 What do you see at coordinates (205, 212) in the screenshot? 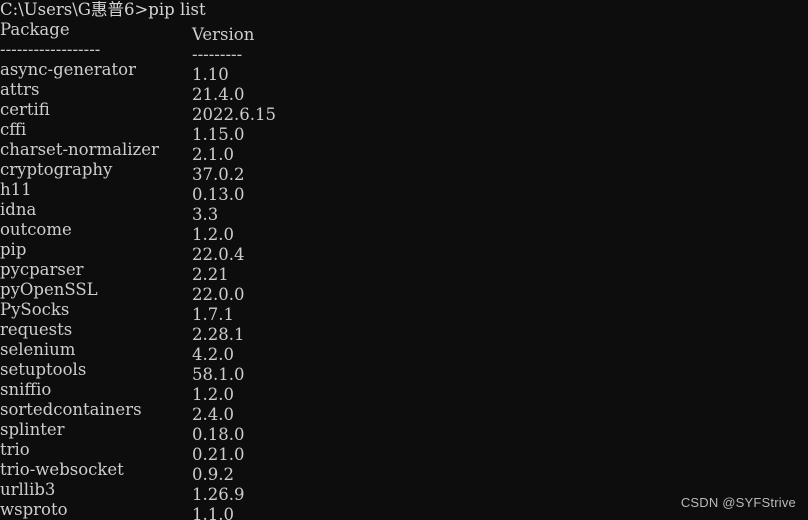
I see `cell-package-version: 3.3` at bounding box center [205, 212].